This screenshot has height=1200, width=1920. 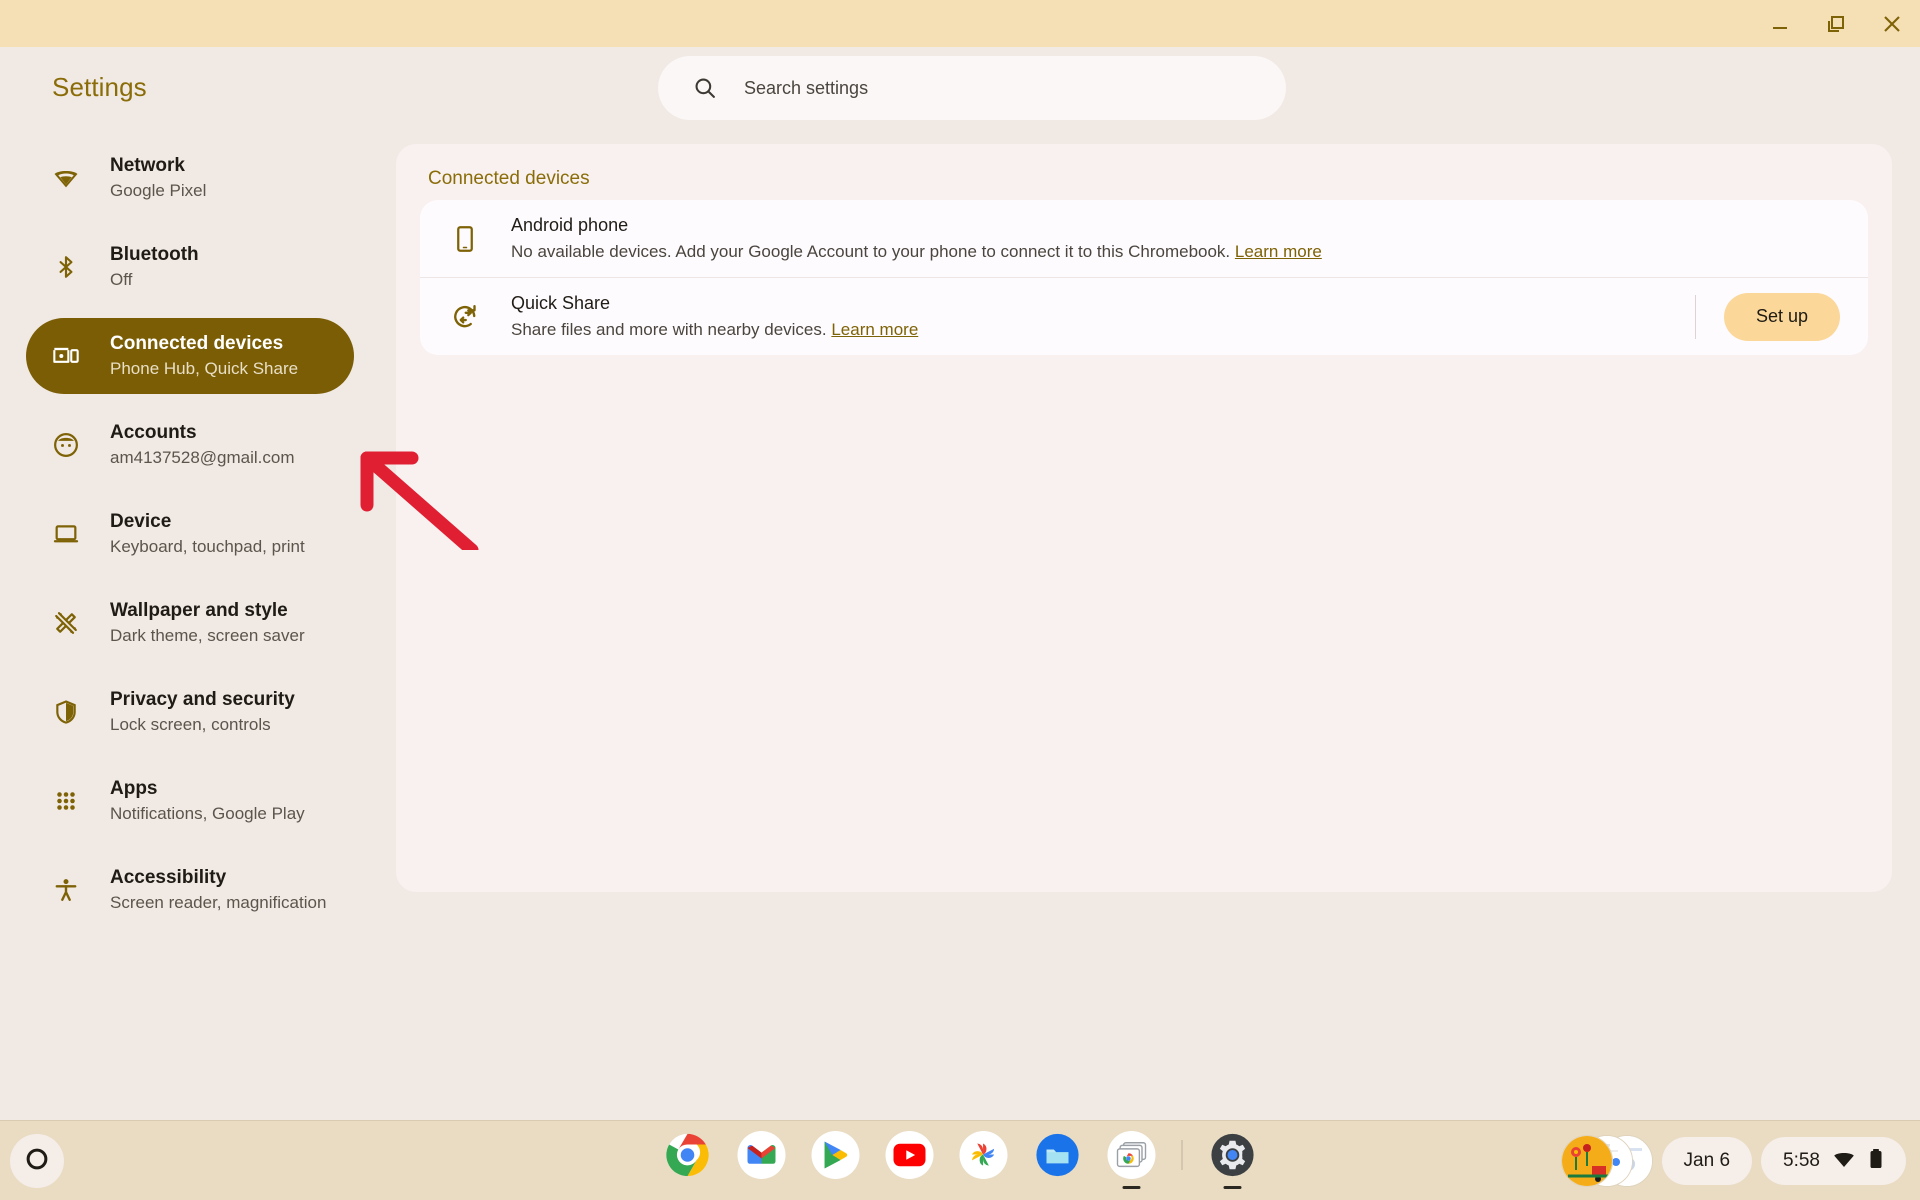 What do you see at coordinates (705, 88) in the screenshot?
I see `search-icon` at bounding box center [705, 88].